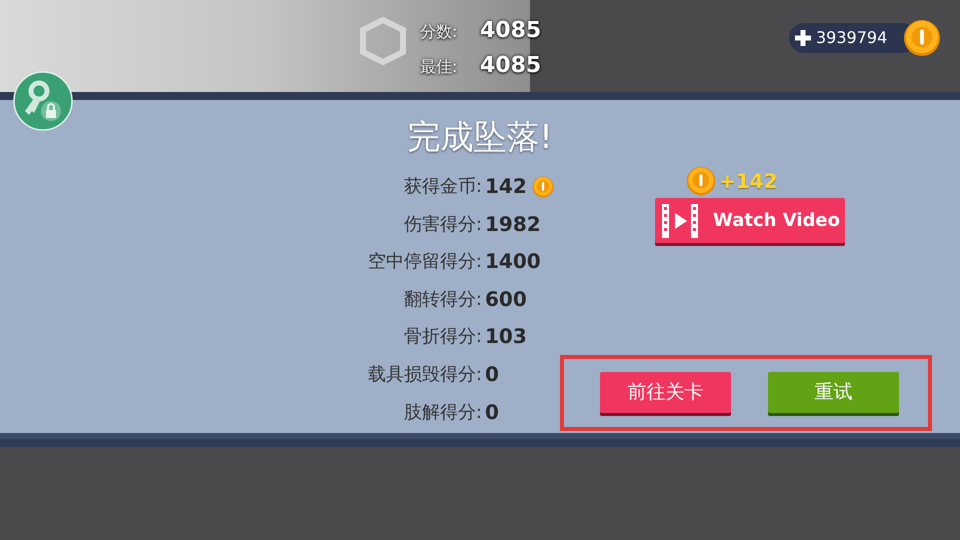  Describe the element at coordinates (383, 41) in the screenshot. I see `hexagon-icon` at that location.